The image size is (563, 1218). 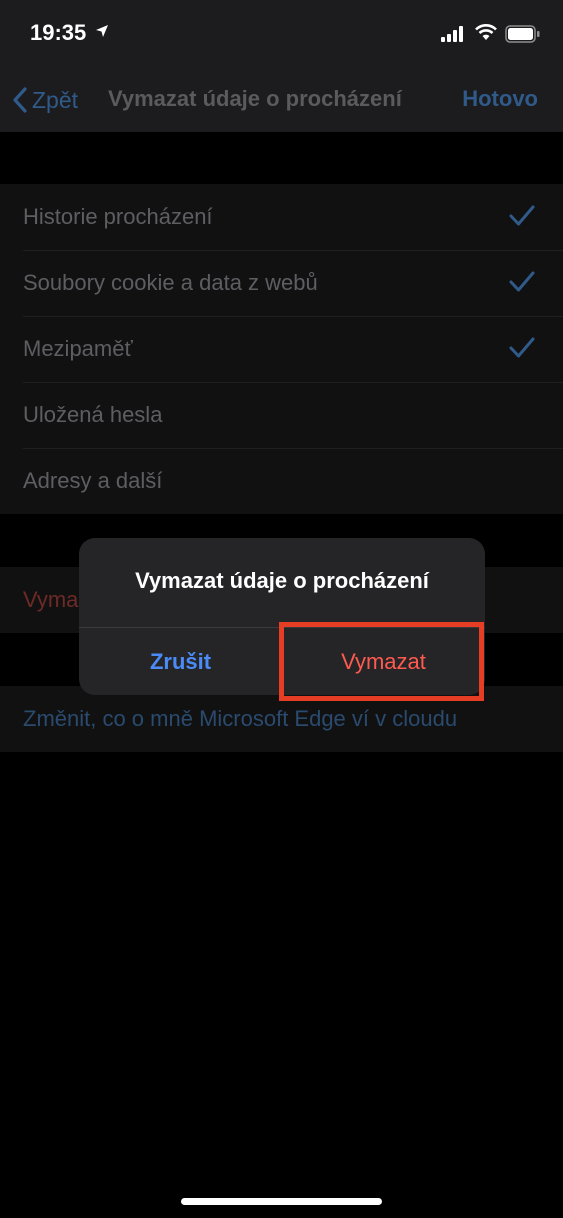 I want to click on list-item-addresses: Adresy a další, so click(x=281, y=481).